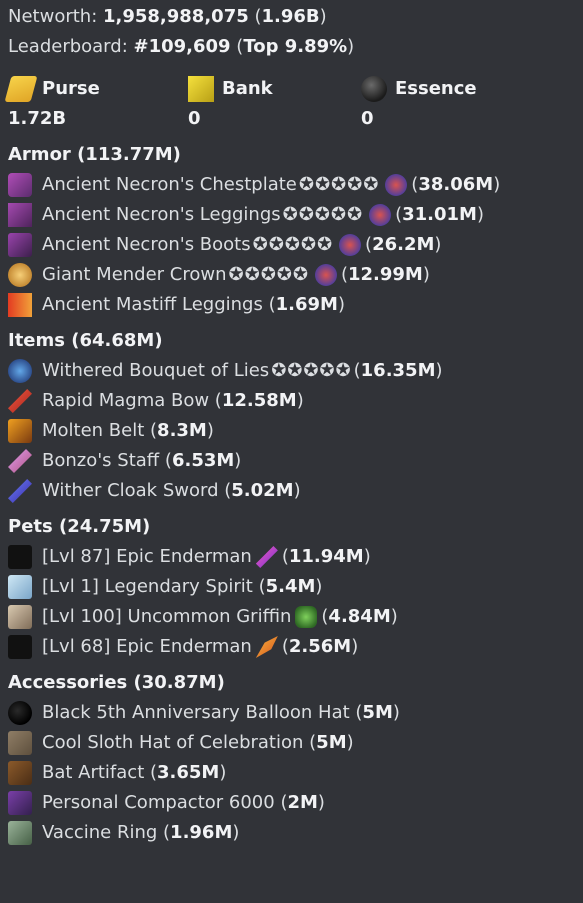 The image size is (583, 903). I want to click on purse-label: Purse, so click(71, 88).